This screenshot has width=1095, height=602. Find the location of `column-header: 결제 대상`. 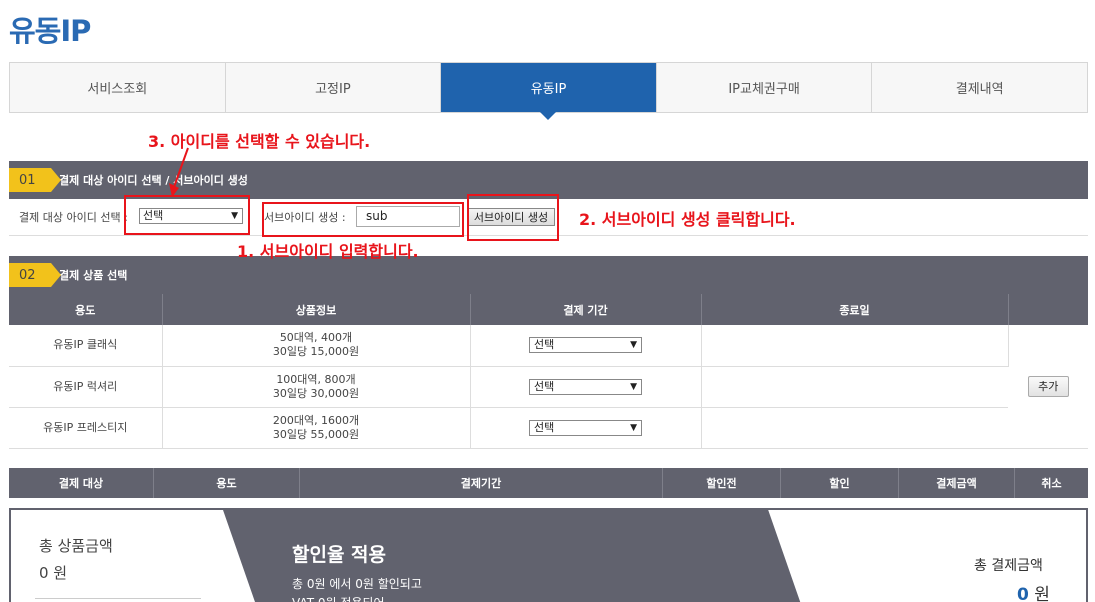

column-header: 결제 대상 is located at coordinates (81, 483).